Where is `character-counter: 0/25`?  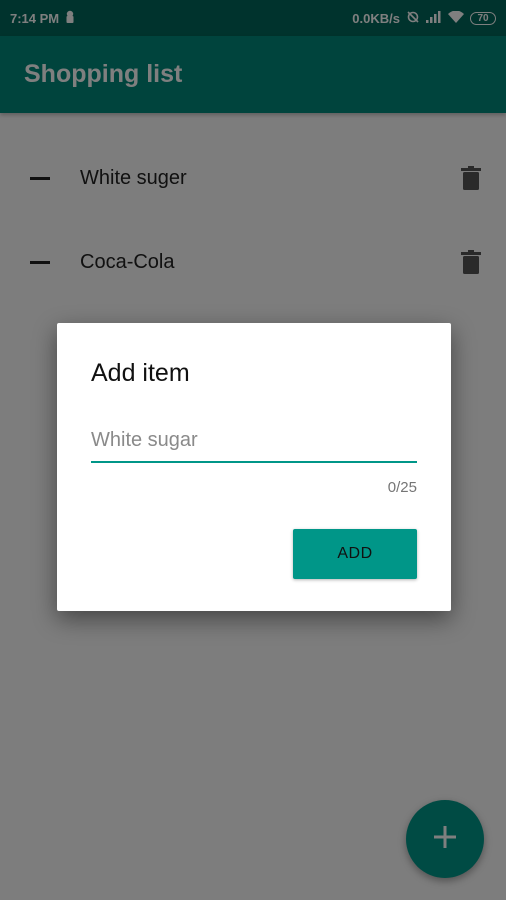
character-counter: 0/25 is located at coordinates (402, 487).